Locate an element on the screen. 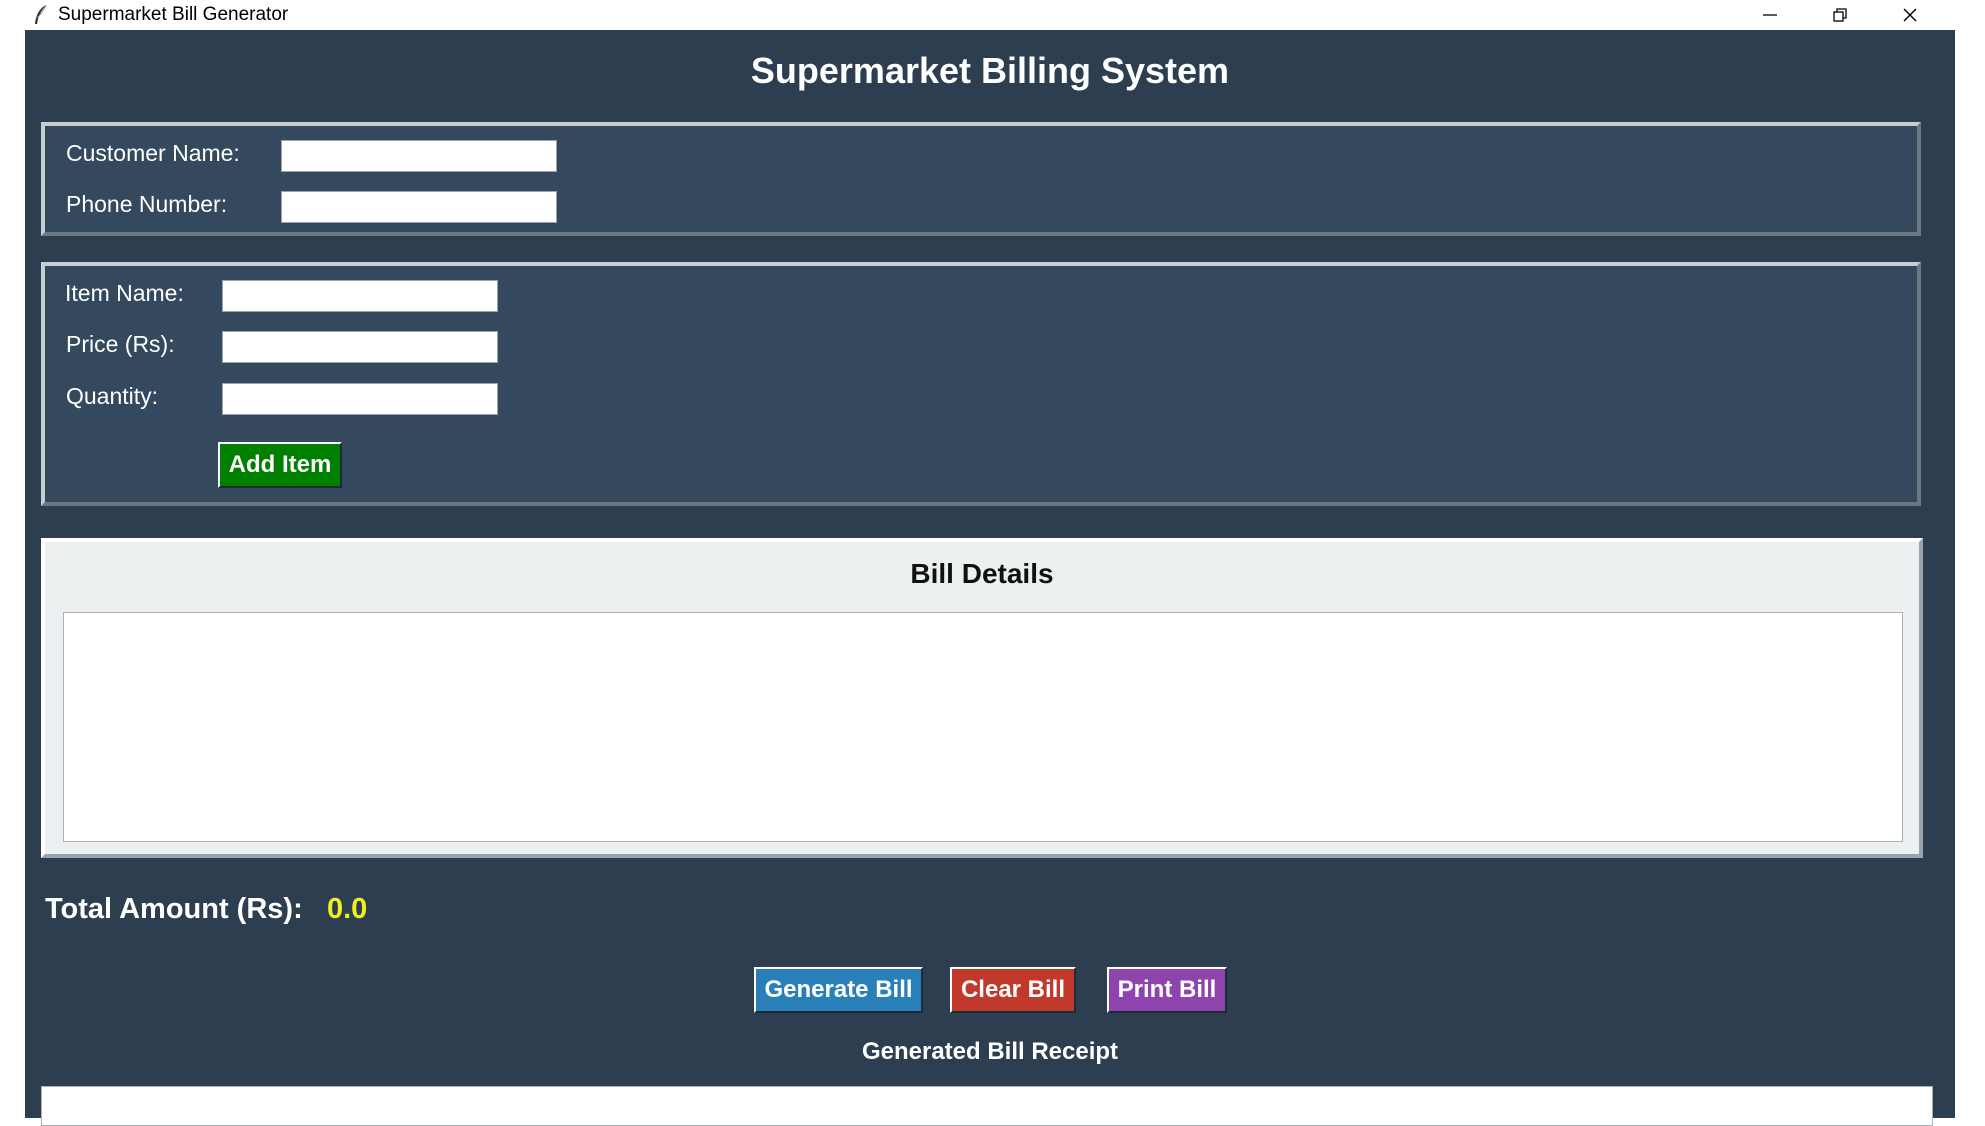 The width and height of the screenshot is (1985, 1126). quantity-label: Quantity: is located at coordinates (112, 396).